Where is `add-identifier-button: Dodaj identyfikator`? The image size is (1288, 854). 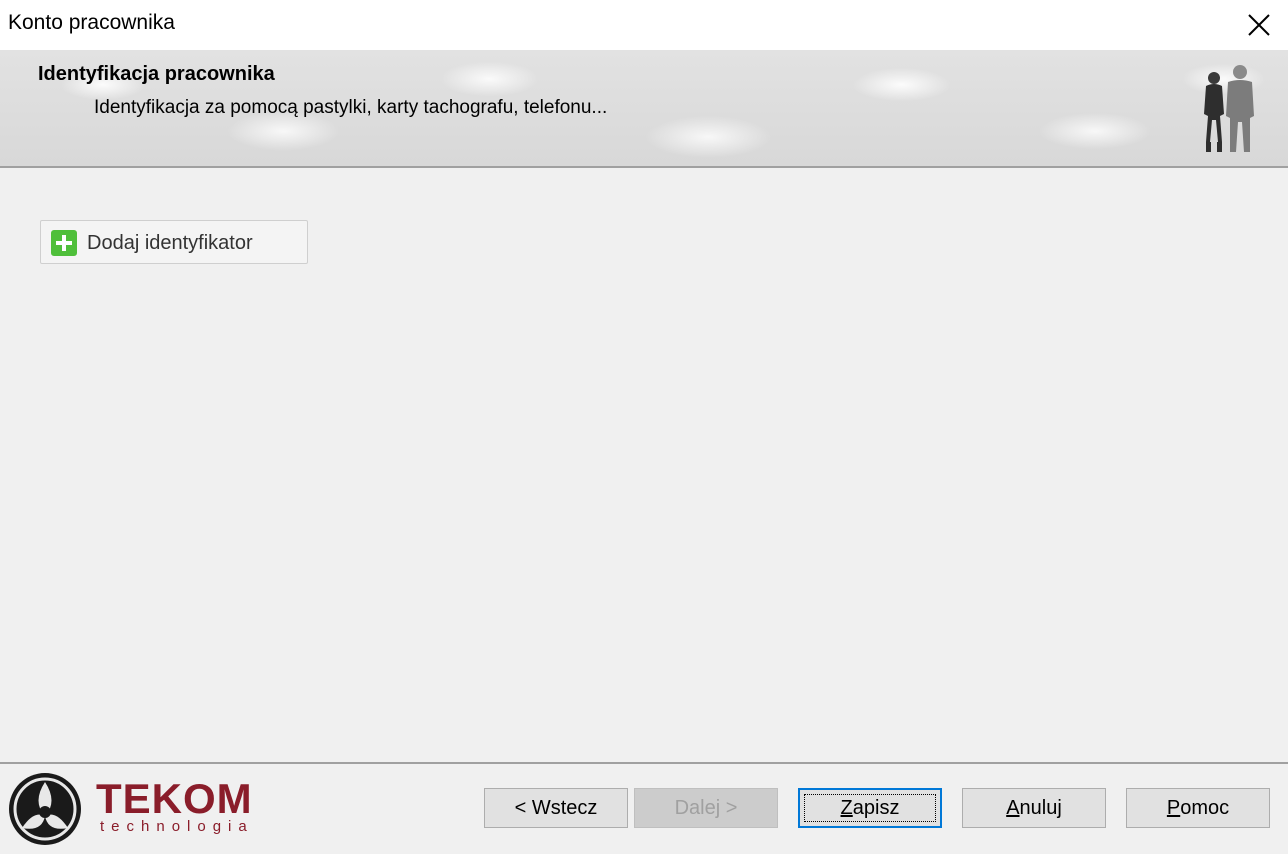
add-identifier-button: Dodaj identyfikator is located at coordinates (174, 242).